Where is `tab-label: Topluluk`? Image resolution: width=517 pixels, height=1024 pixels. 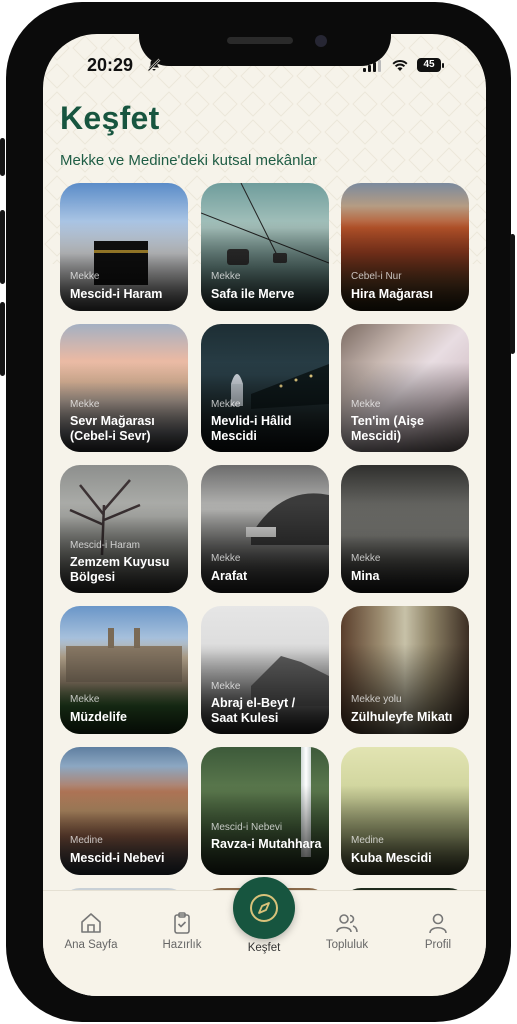 tab-label: Topluluk is located at coordinates (347, 945).